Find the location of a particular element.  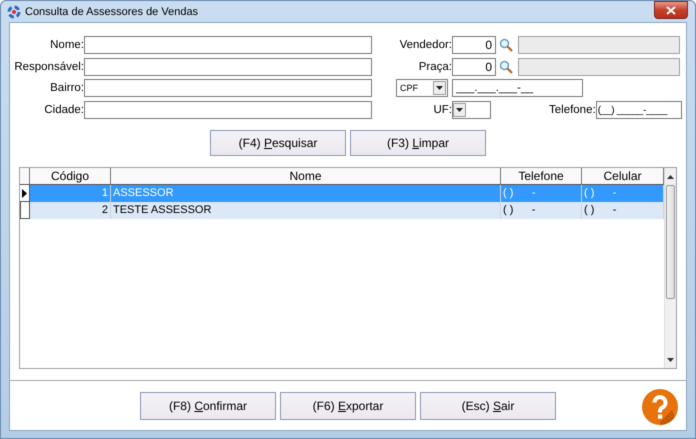

scroll-down-icon is located at coordinates (670, 360).